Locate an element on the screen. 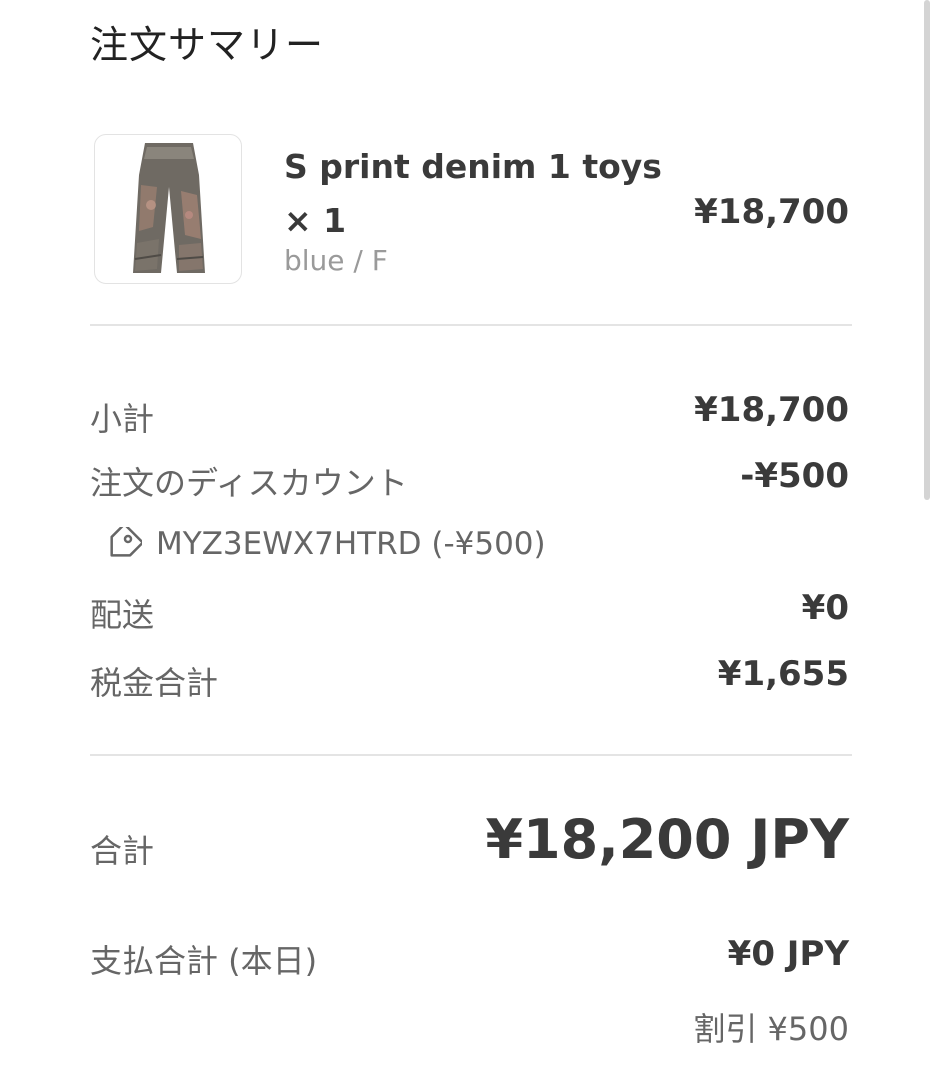 The image size is (945, 1080). product-thumbnail is located at coordinates (168, 209).